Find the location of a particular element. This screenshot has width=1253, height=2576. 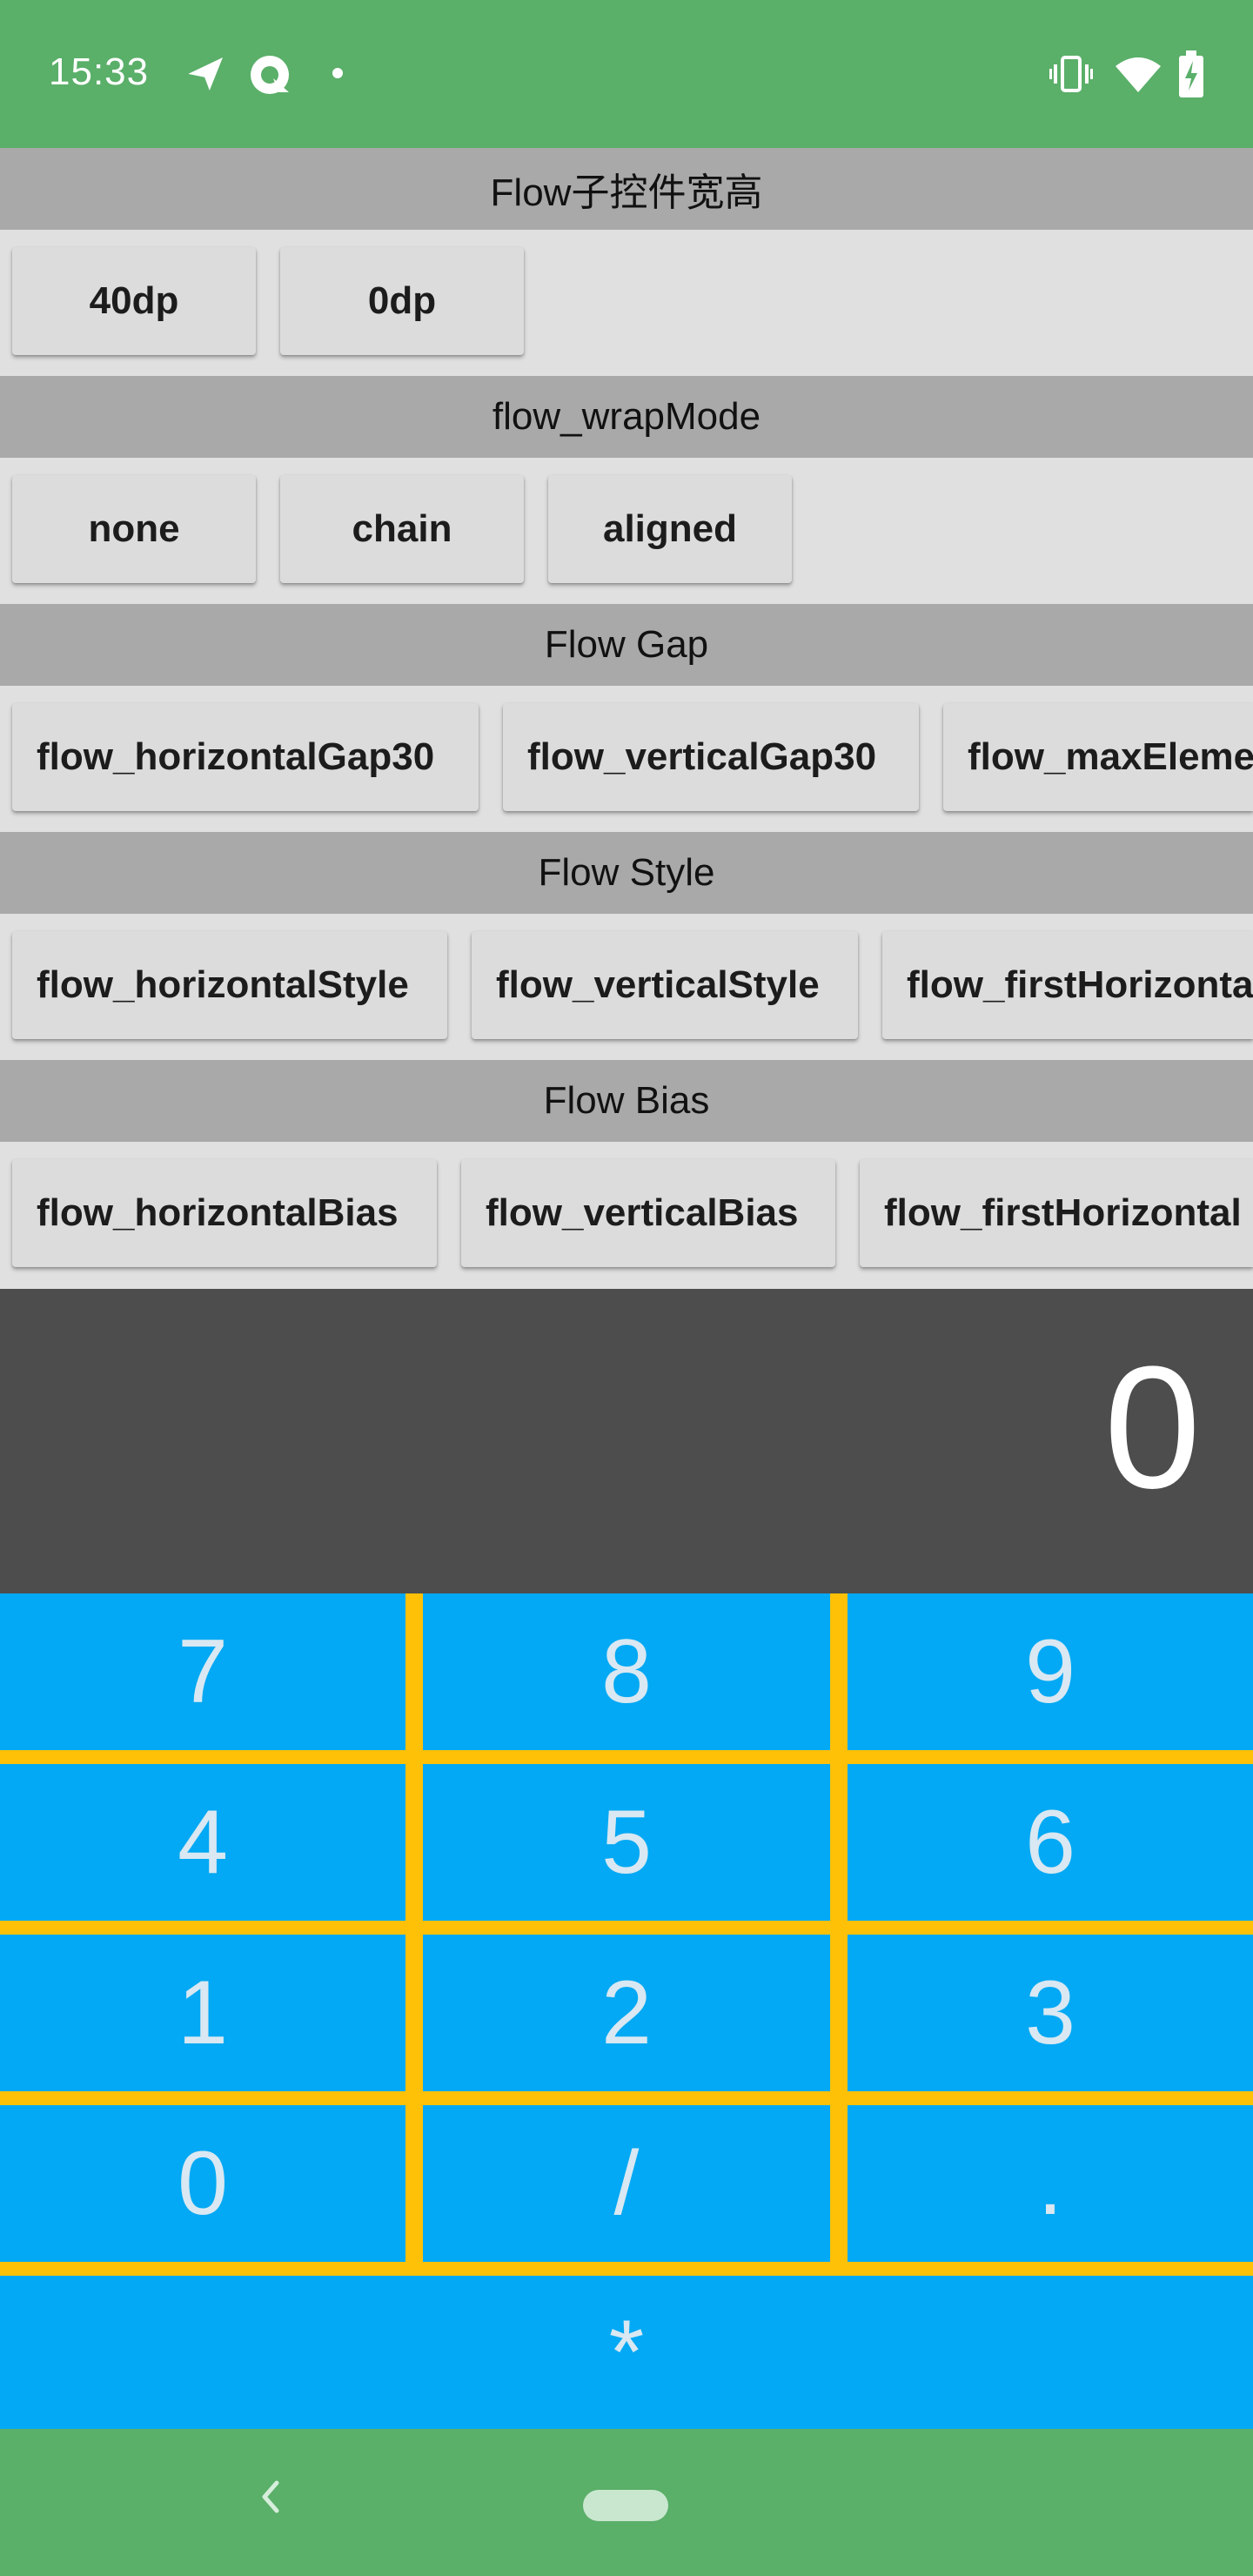

section-header-size: Flow子控件宽高 is located at coordinates (626, 189).